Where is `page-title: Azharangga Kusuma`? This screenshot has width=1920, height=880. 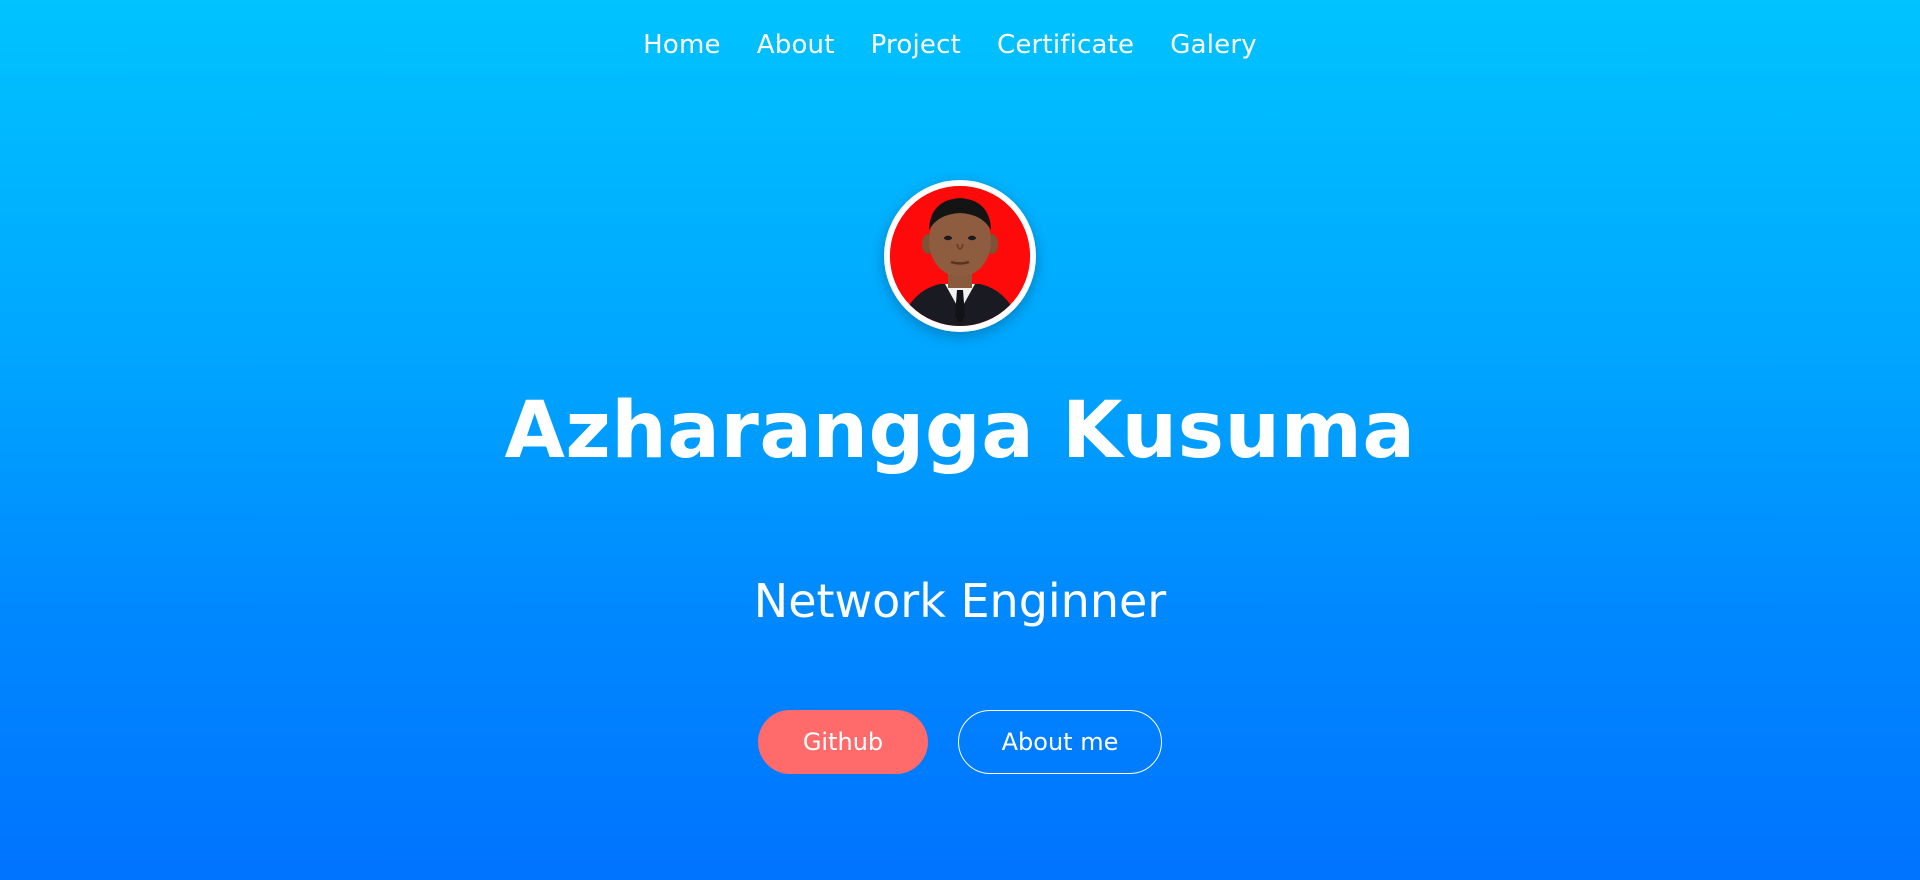
page-title: Azharangga Kusuma is located at coordinates (960, 431).